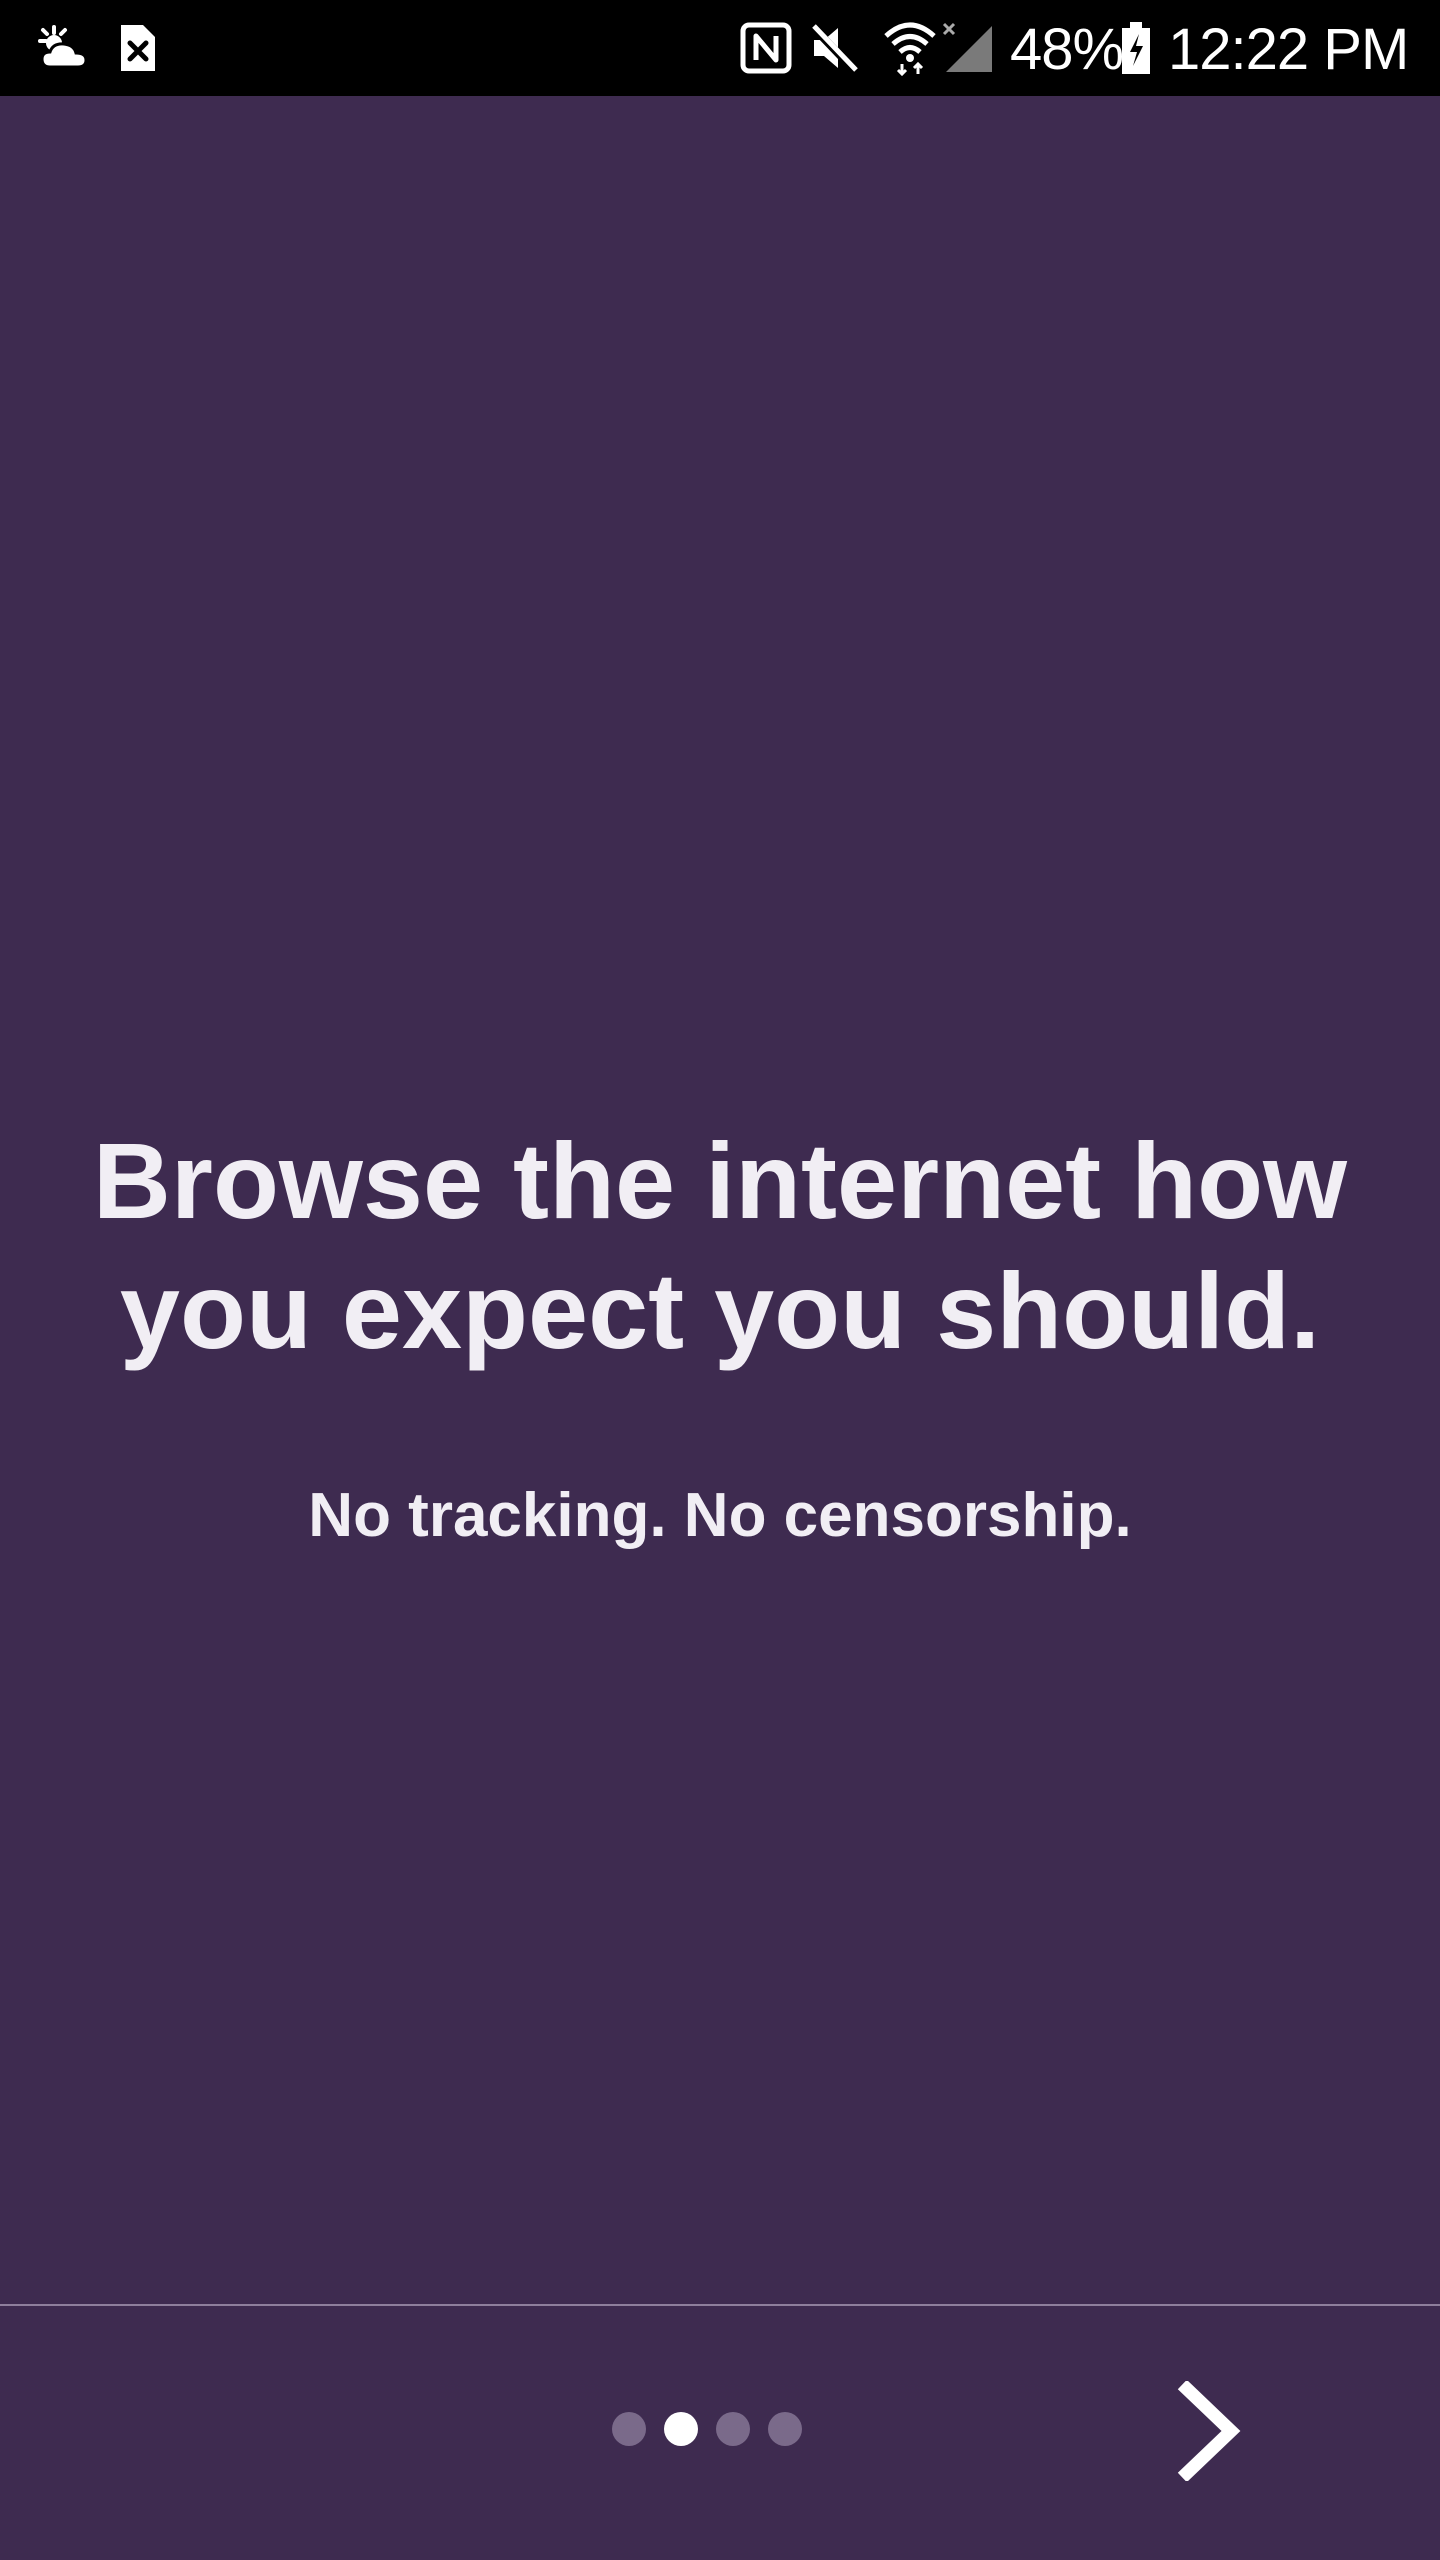 The image size is (1440, 2560). I want to click on onboarding-subtitle: No tracking. No censorship., so click(720, 1515).